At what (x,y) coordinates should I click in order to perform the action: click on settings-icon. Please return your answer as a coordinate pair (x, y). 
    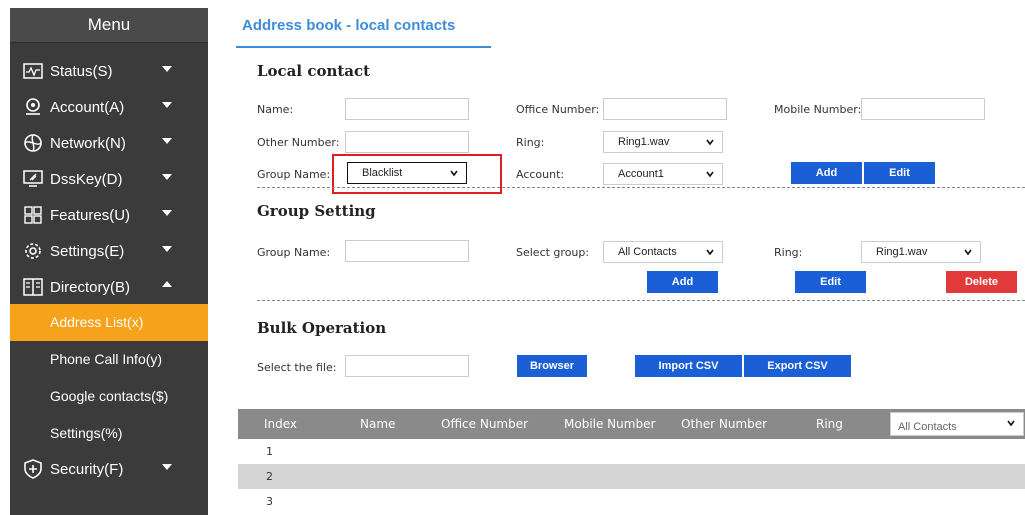
    Looking at the image, I should click on (33, 251).